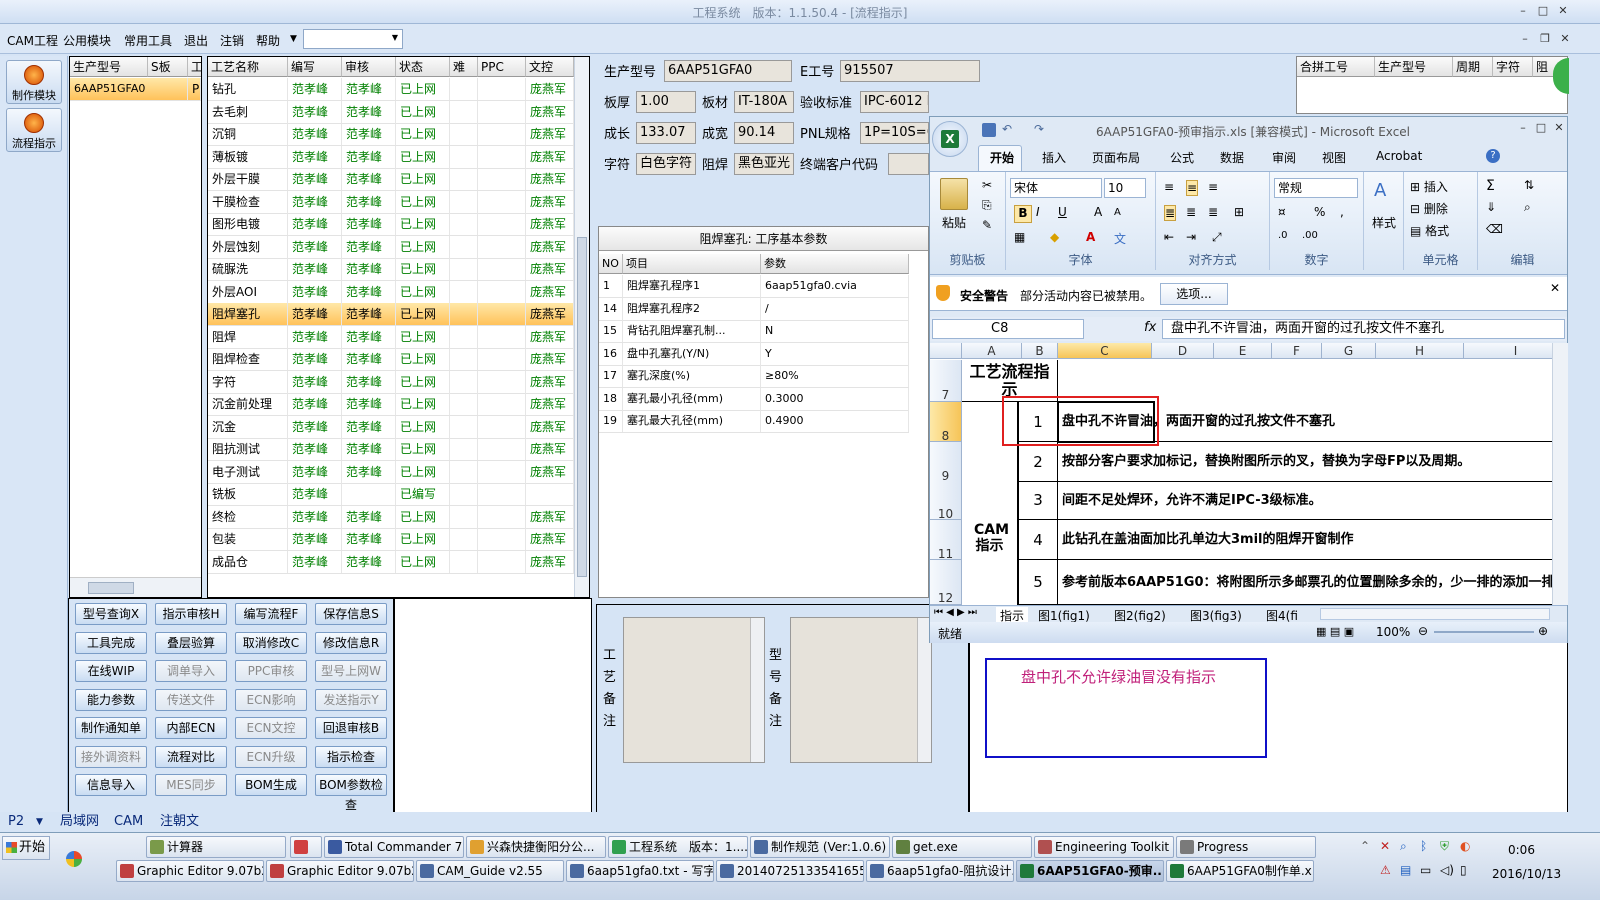 The height and width of the screenshot is (900, 1600). Describe the element at coordinates (1405, 870) in the screenshot. I see `network-icon: ▤` at that location.